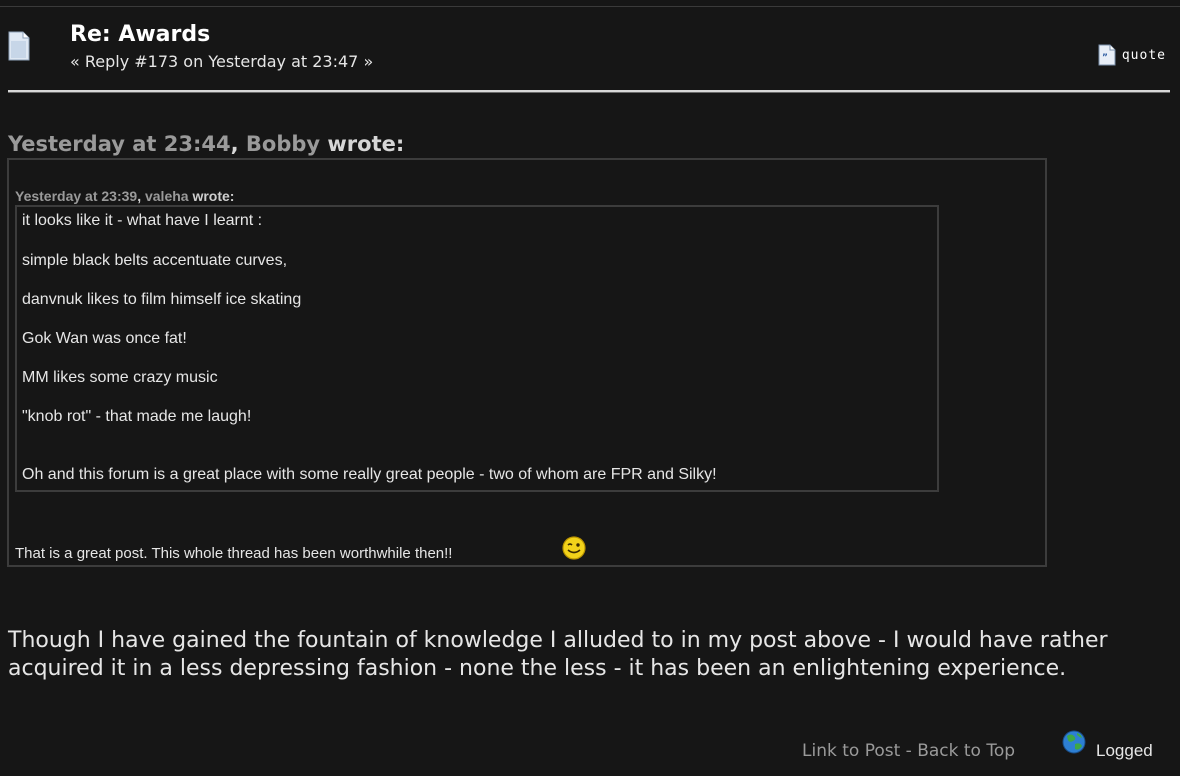  What do you see at coordinates (120, 377) in the screenshot?
I see `inner-quote-line: MM likes some crazy music` at bounding box center [120, 377].